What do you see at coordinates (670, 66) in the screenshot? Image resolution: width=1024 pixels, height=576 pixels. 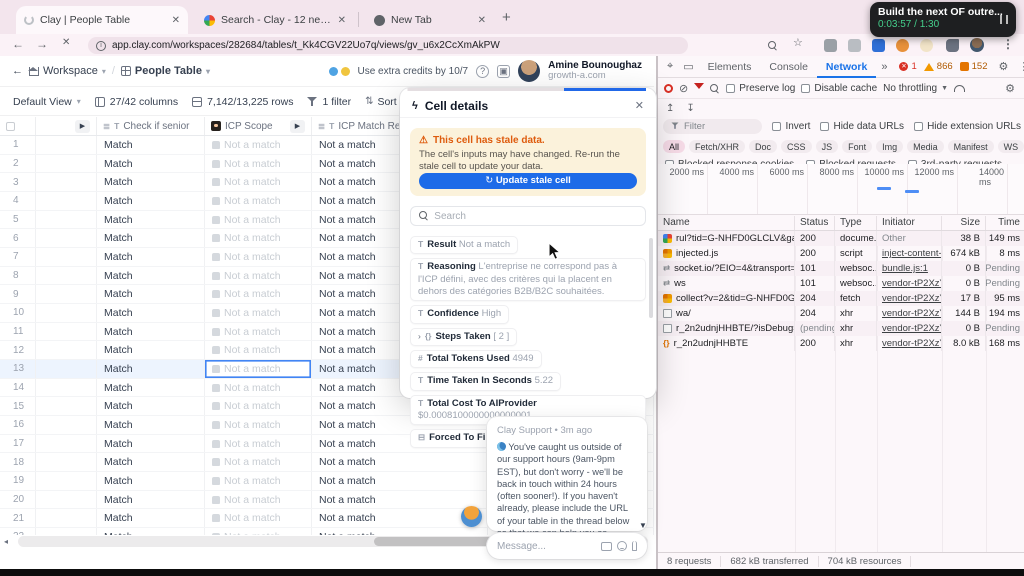 I see `inspect-element-icon: ⌖` at bounding box center [670, 66].